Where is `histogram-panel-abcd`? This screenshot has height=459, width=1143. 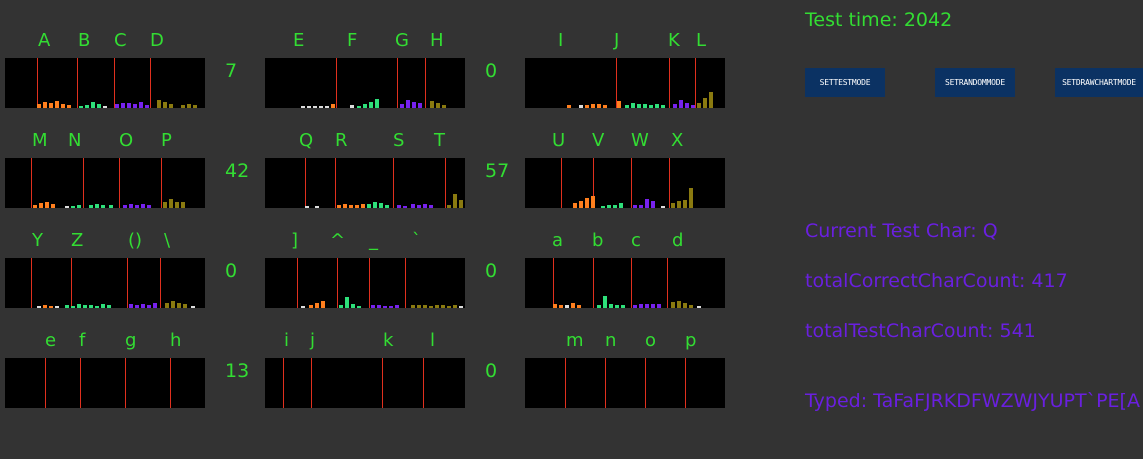 histogram-panel-abcd is located at coordinates (105, 83).